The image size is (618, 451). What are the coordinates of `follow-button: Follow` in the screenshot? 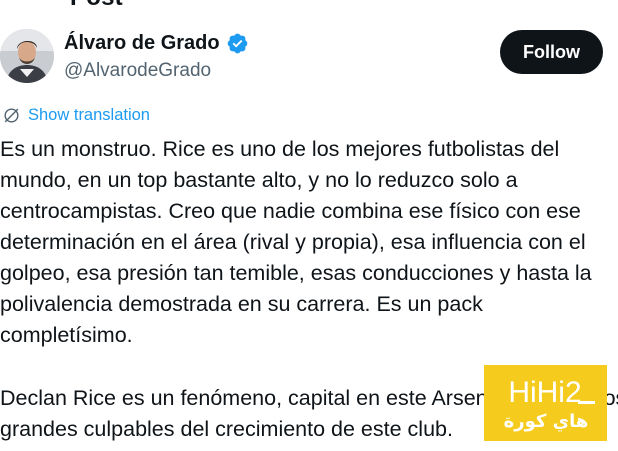 It's located at (551, 52).